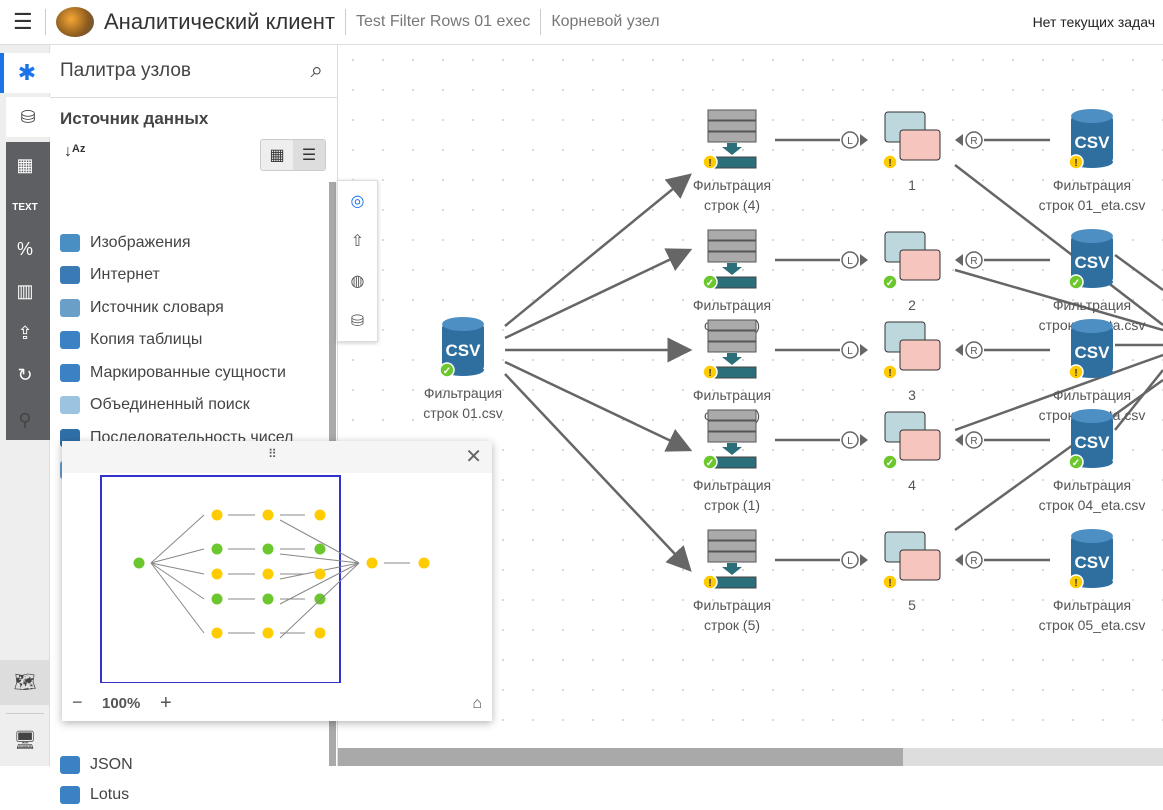 The width and height of the screenshot is (1163, 810). I want to click on grid-view-button: ▦, so click(277, 155).